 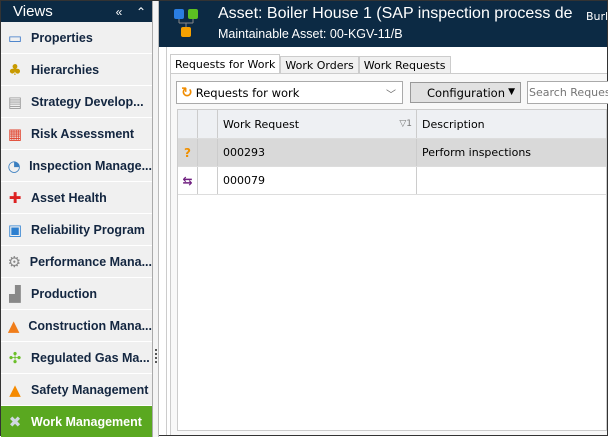 What do you see at coordinates (511, 124) in the screenshot?
I see `column-header-description: Description` at bounding box center [511, 124].